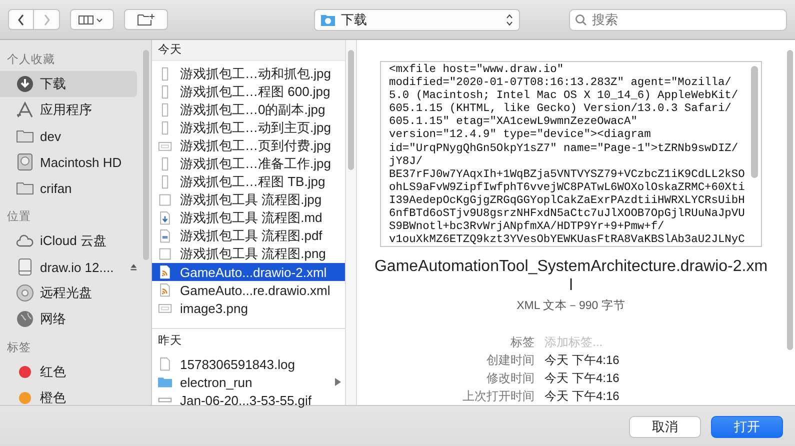  I want to click on back-button, so click(21, 19).